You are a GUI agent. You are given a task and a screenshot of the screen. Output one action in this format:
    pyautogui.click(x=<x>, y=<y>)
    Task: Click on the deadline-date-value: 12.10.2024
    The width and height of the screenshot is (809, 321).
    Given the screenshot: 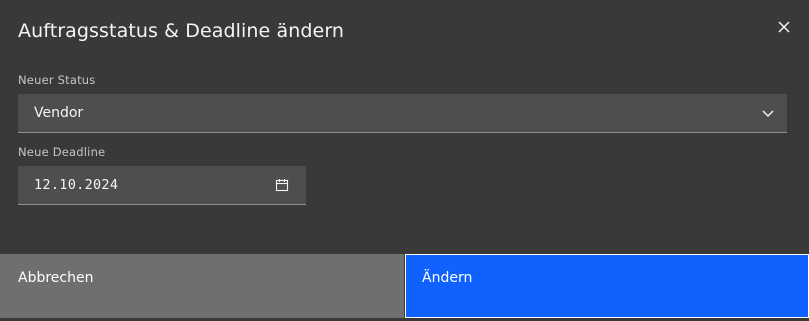 What is the action you would take?
    pyautogui.click(x=76, y=185)
    